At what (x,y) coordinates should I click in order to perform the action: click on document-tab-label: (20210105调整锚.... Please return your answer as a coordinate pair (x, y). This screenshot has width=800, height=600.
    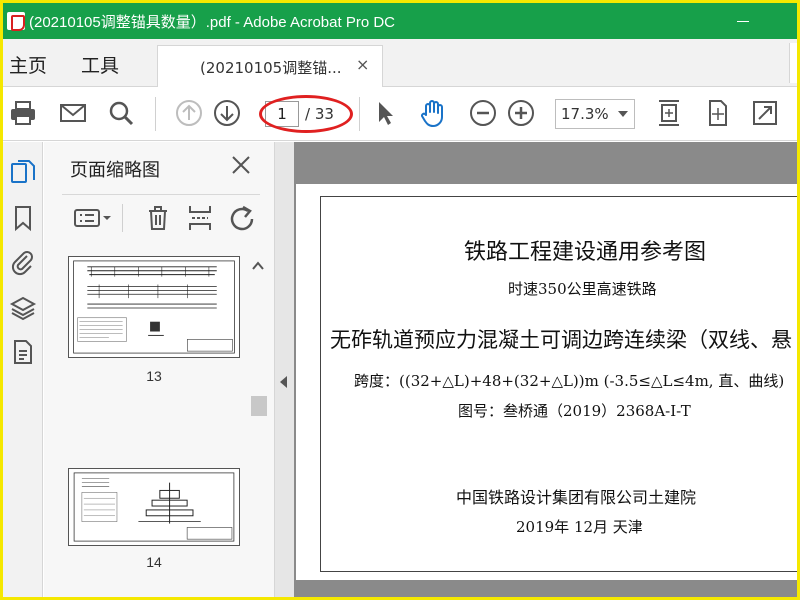
    Looking at the image, I should click on (271, 68).